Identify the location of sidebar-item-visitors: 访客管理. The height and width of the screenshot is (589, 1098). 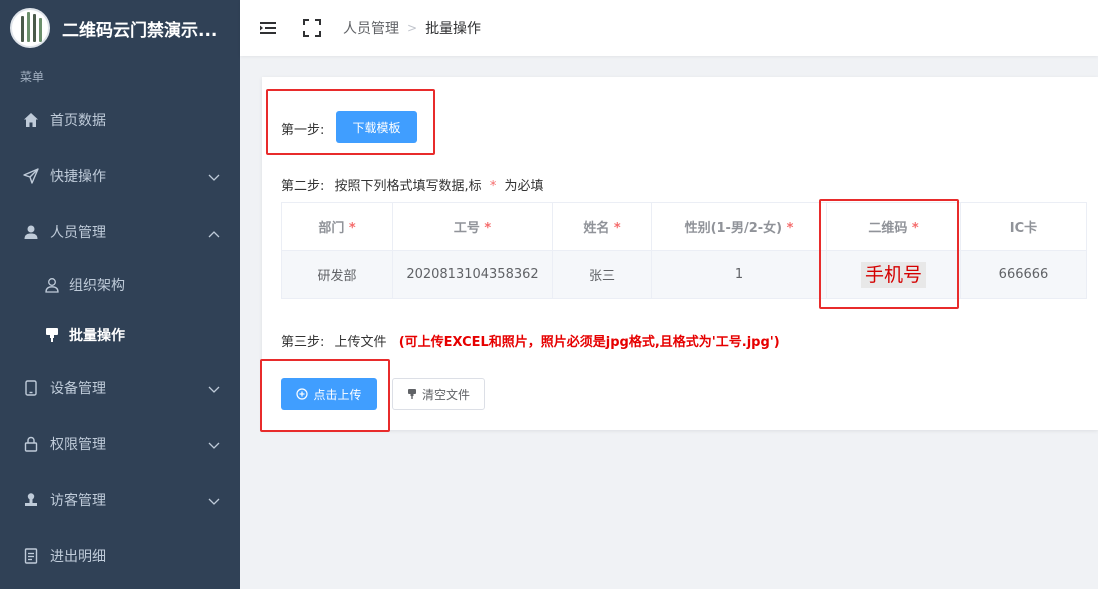
(120, 500).